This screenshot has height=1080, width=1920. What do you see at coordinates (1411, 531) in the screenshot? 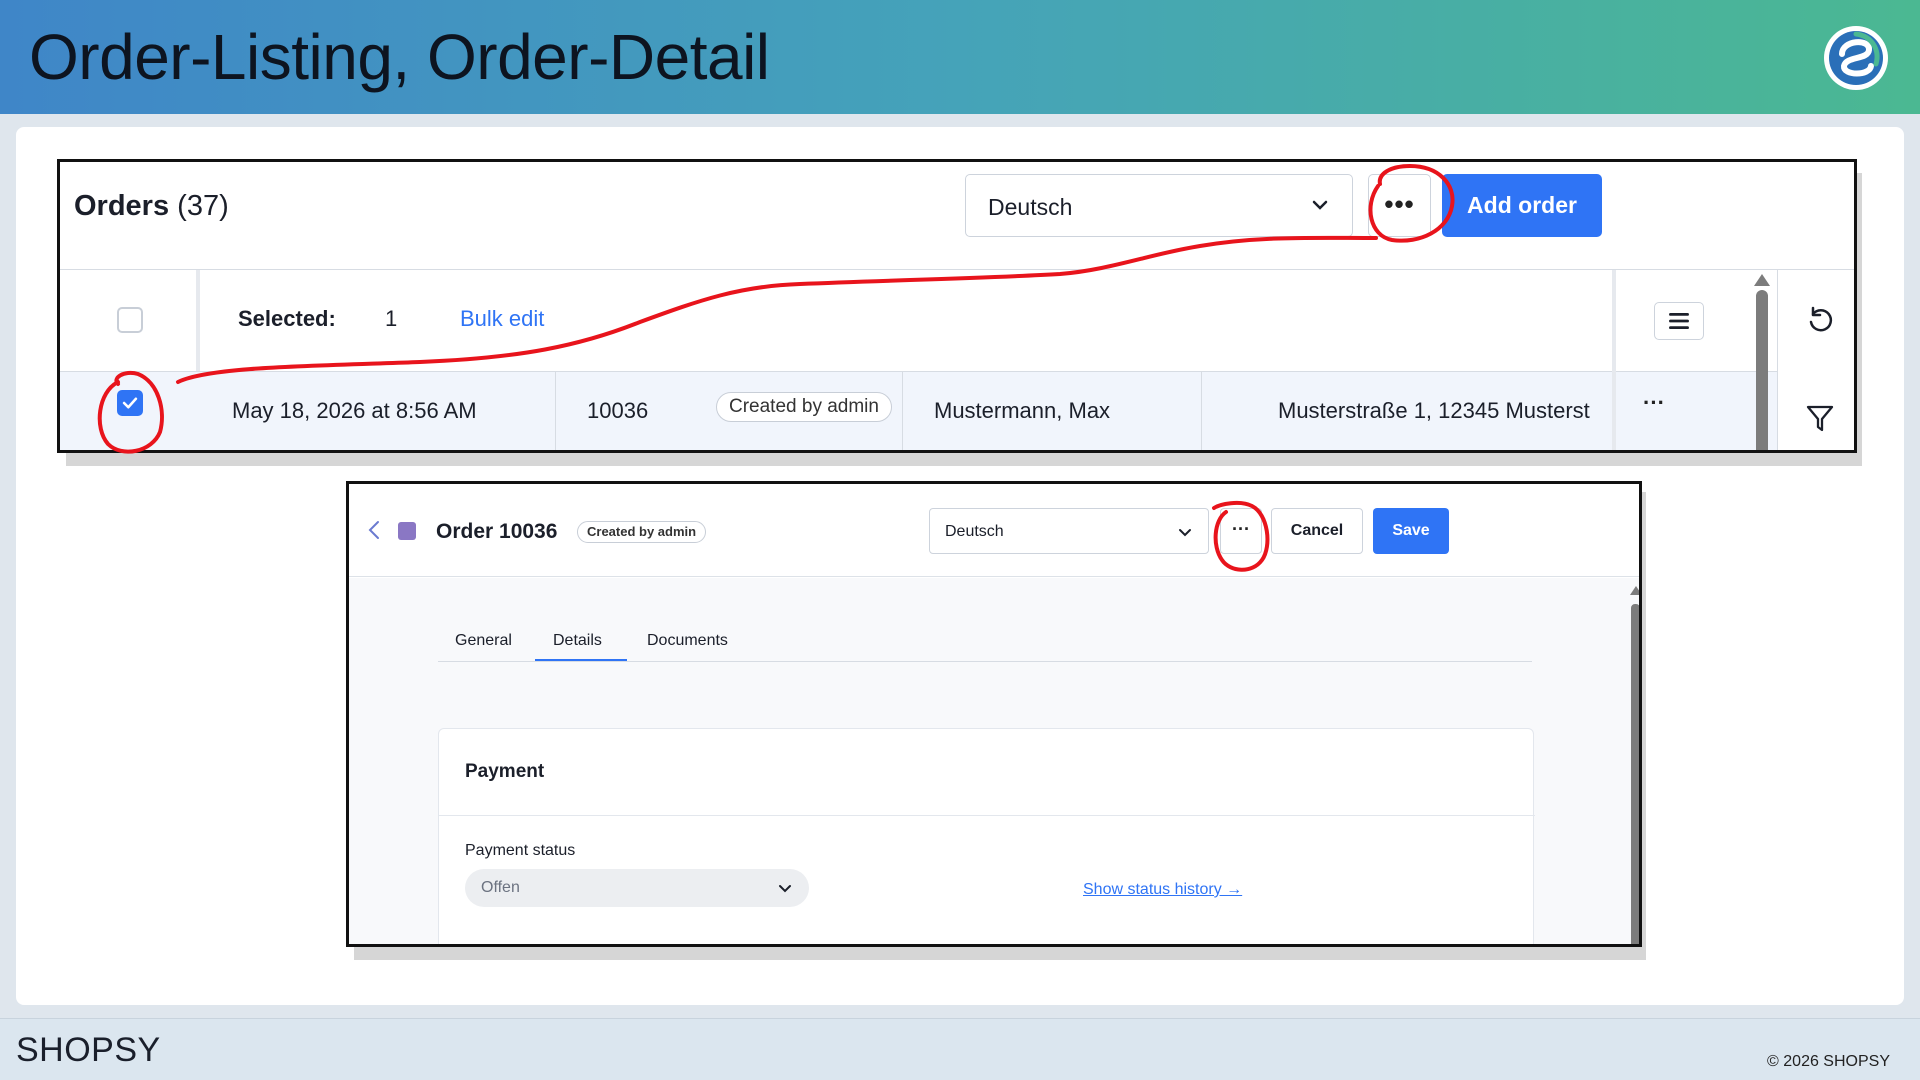
I see `save-button: Save` at bounding box center [1411, 531].